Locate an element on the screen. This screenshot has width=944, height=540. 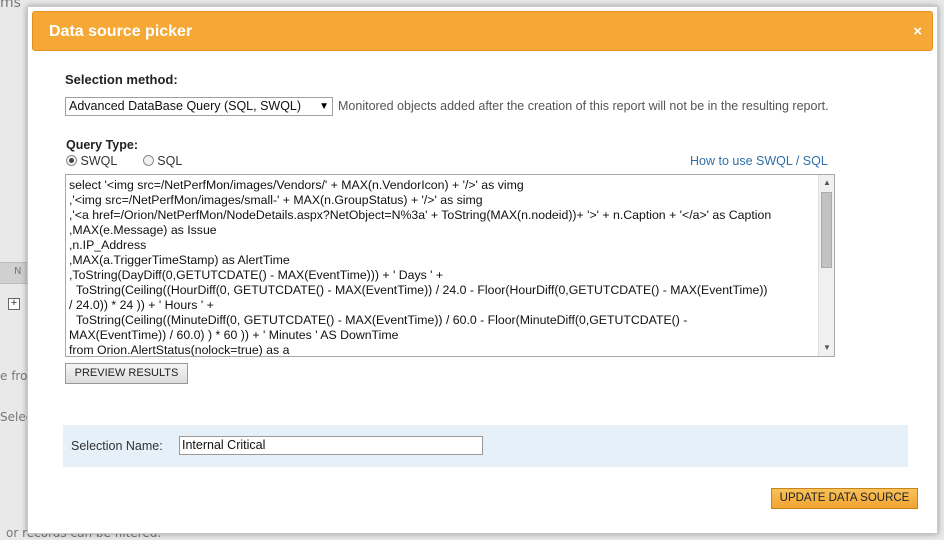
selection-method-value: Advanced DataBase Query (SQL, SWQL) is located at coordinates (185, 106).